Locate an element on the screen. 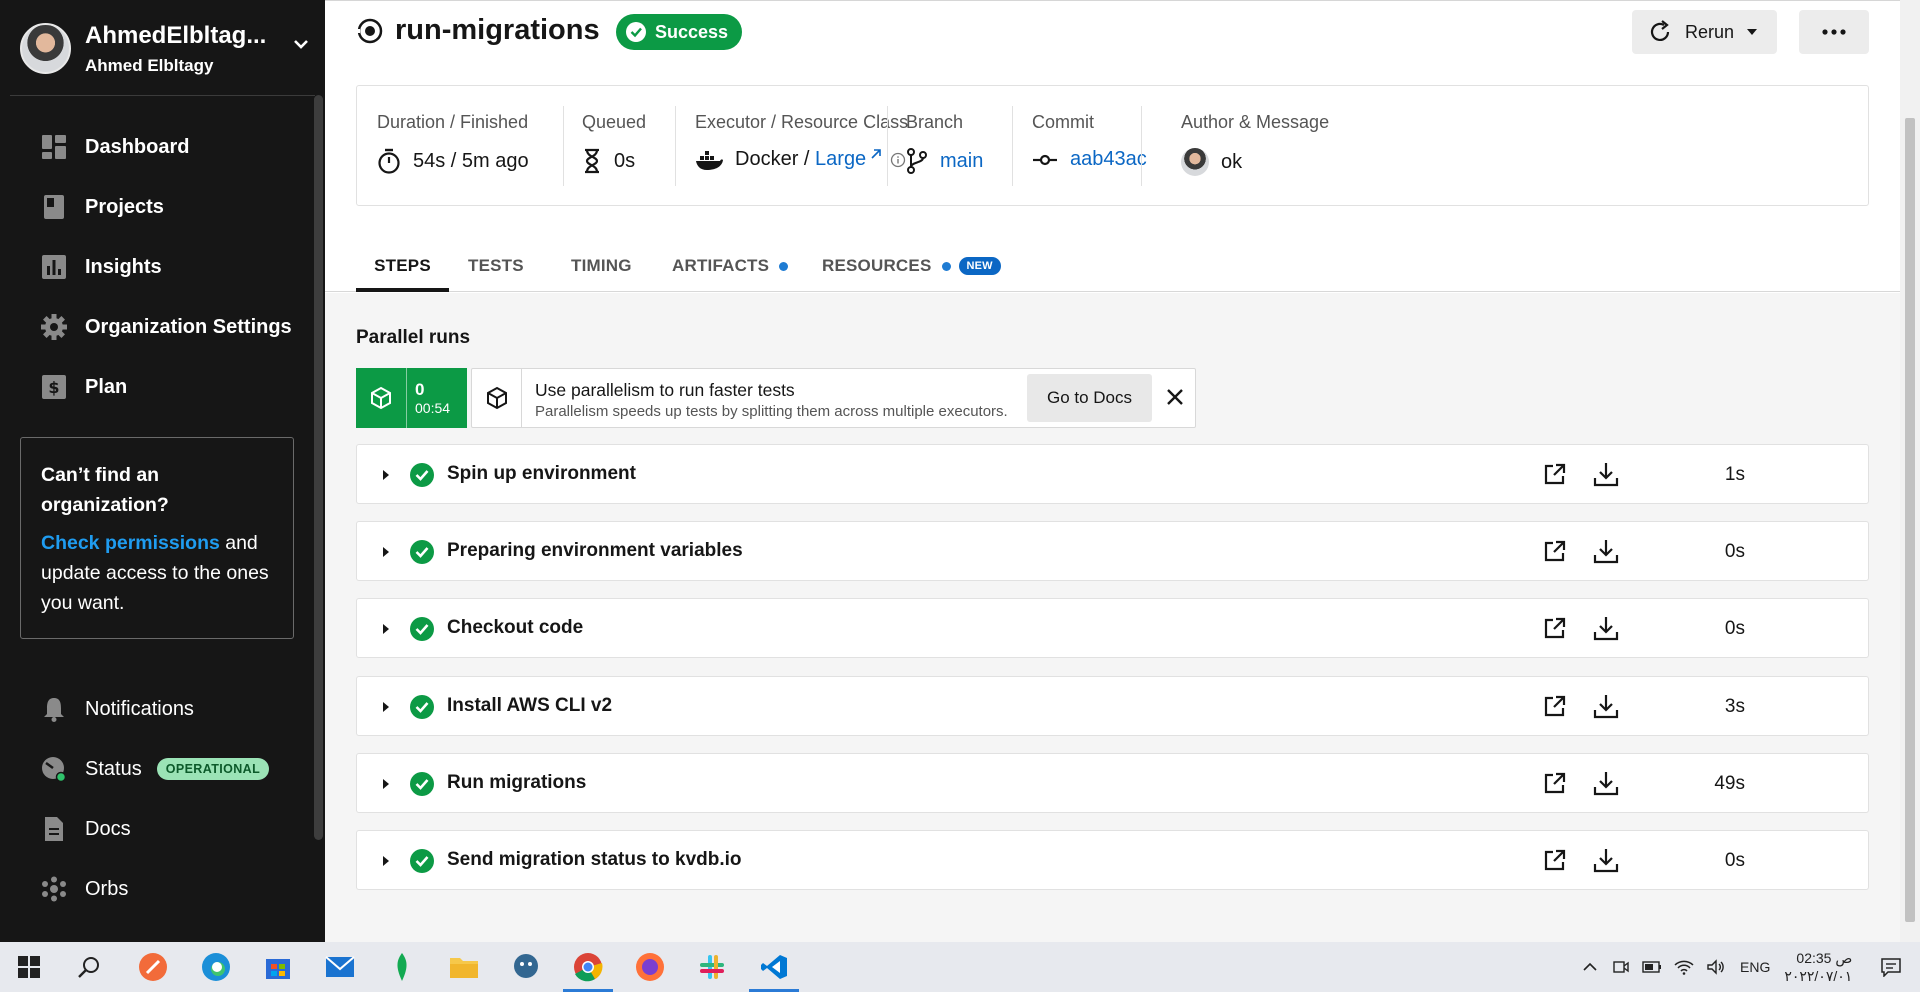  step-duration: 3s is located at coordinates (1734, 706).